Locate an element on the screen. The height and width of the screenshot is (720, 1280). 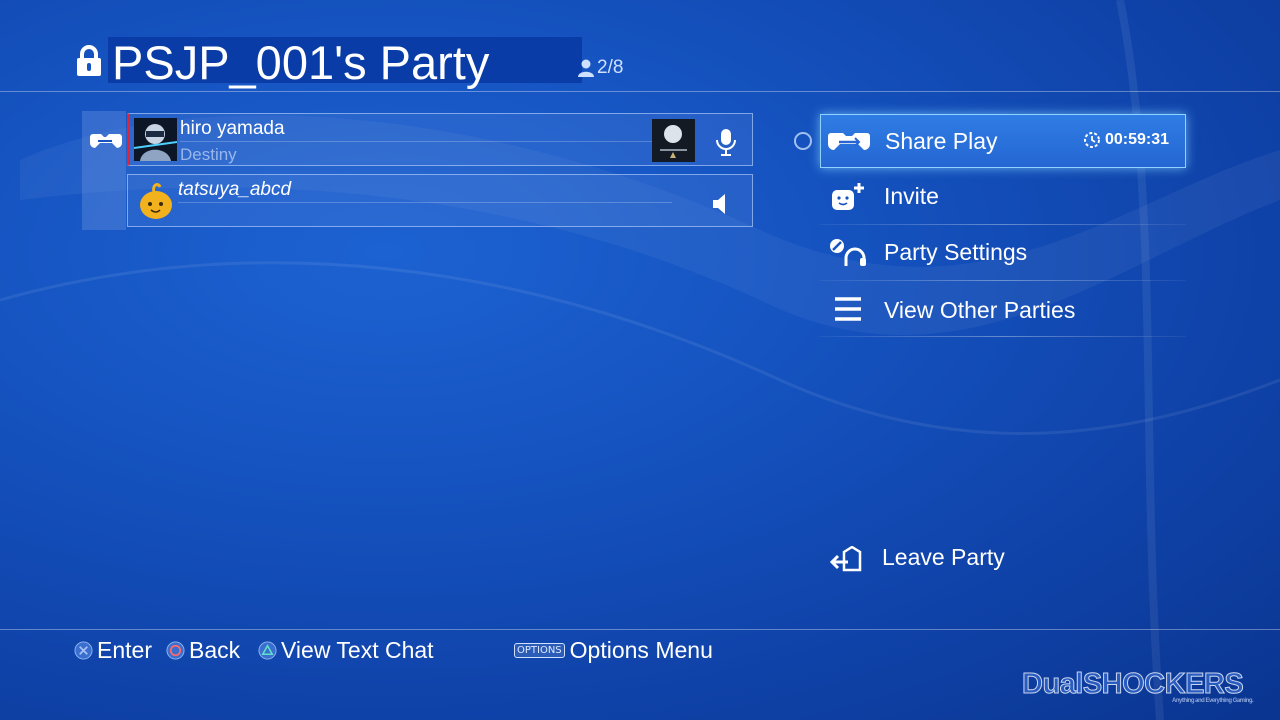
loading-spinner-icon is located at coordinates (803, 141).